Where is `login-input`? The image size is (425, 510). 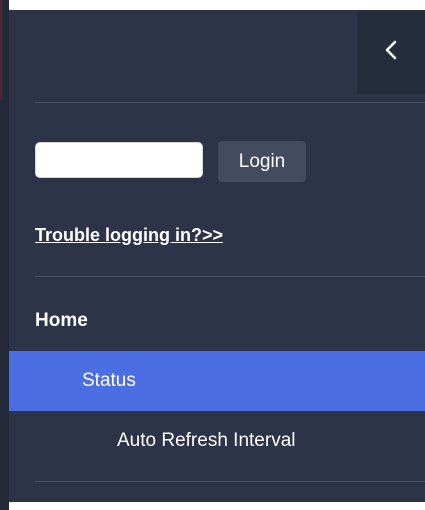
login-input is located at coordinates (119, 160).